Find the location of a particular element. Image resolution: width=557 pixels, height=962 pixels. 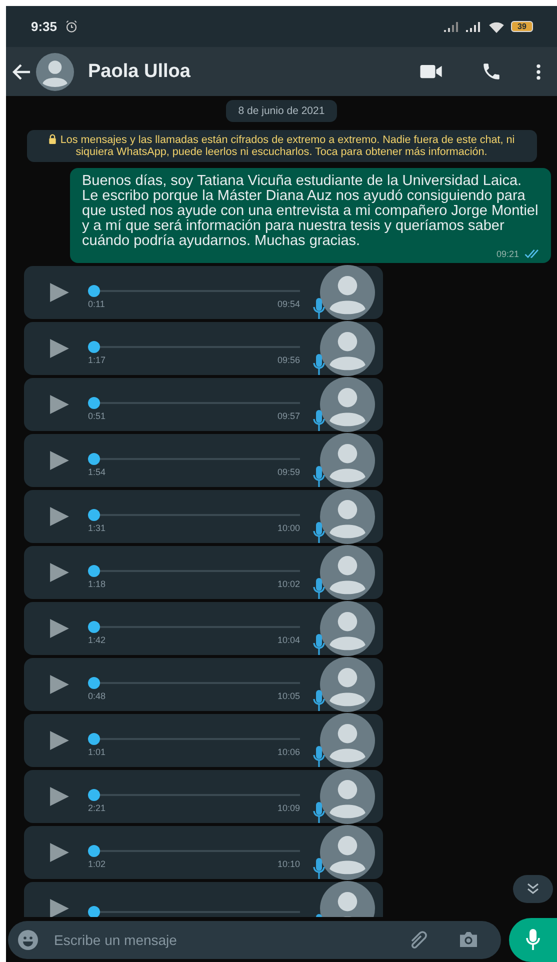

voice-duration: 1:31 is located at coordinates (97, 527).